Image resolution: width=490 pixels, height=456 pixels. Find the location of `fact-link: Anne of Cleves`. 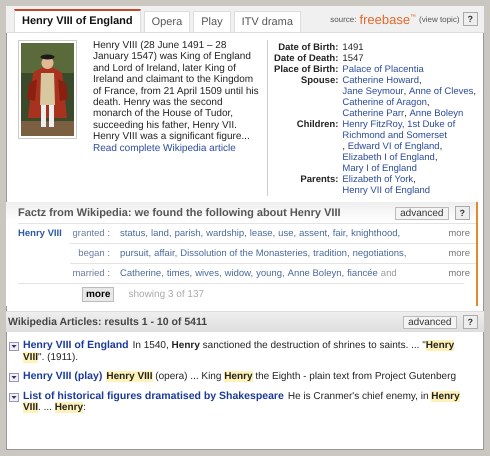

fact-link: Anne of Cleves is located at coordinates (441, 91).